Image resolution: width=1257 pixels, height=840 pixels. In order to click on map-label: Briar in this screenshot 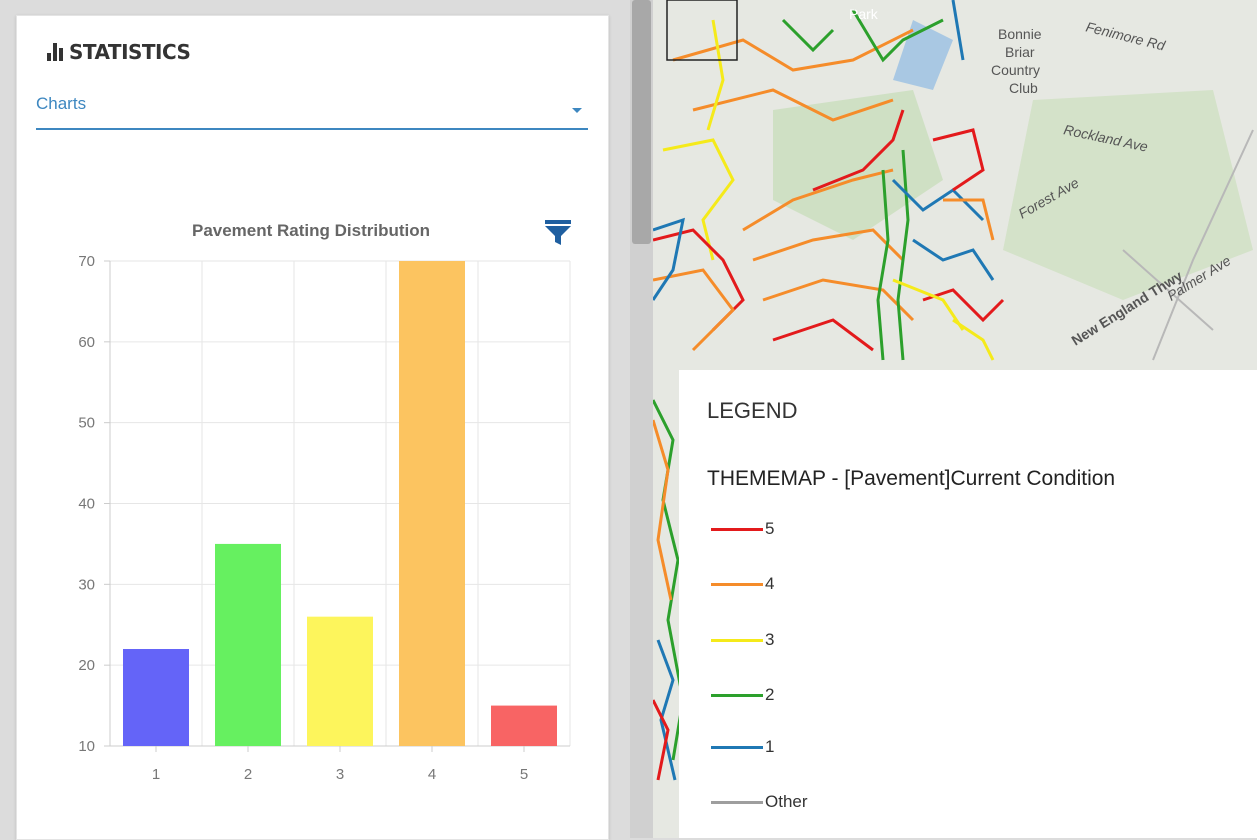, I will do `click(1020, 52)`.